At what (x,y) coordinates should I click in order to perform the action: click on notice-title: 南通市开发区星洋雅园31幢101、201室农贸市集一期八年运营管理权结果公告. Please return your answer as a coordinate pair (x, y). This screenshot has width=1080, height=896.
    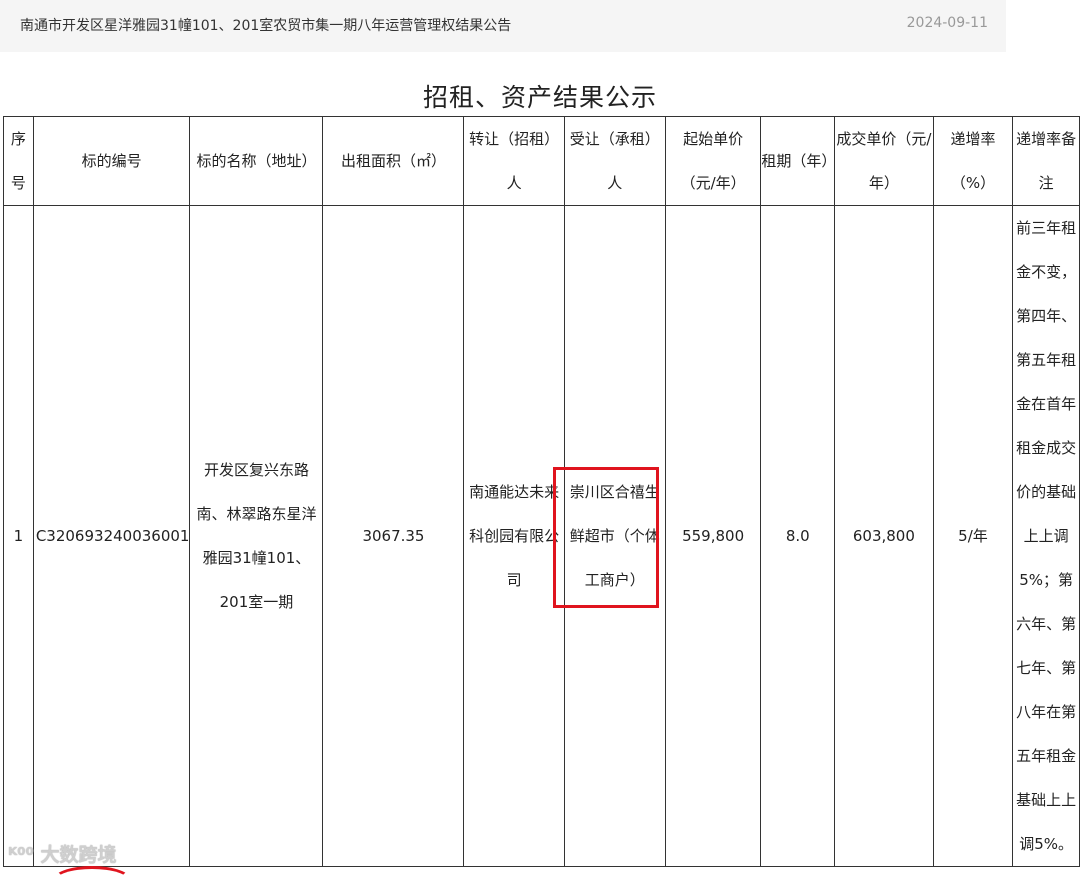
    Looking at the image, I should click on (265, 25).